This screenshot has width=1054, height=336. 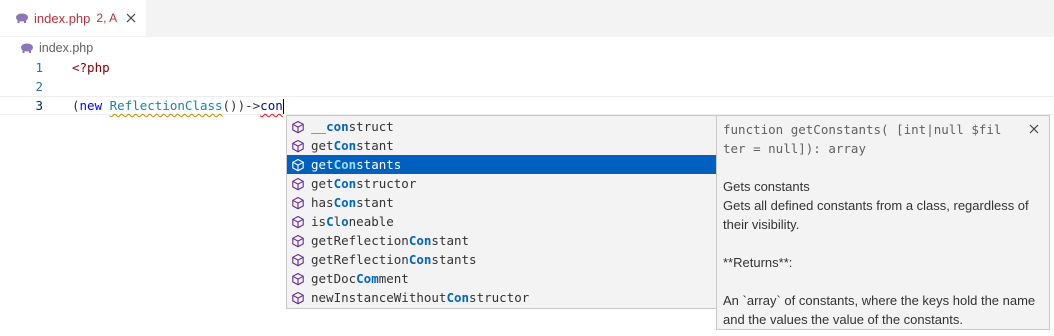 What do you see at coordinates (501, 126) in the screenshot?
I see `suggestion-item: __construct` at bounding box center [501, 126].